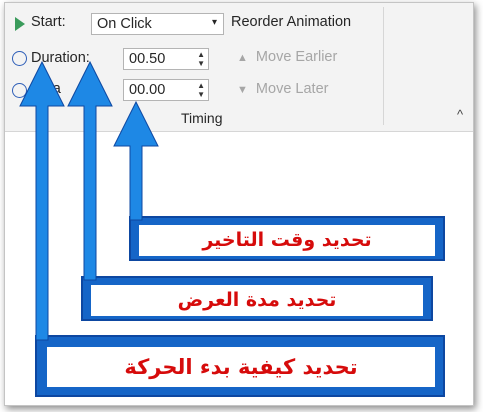  I want to click on arrow-to-start, so click(42, 200).